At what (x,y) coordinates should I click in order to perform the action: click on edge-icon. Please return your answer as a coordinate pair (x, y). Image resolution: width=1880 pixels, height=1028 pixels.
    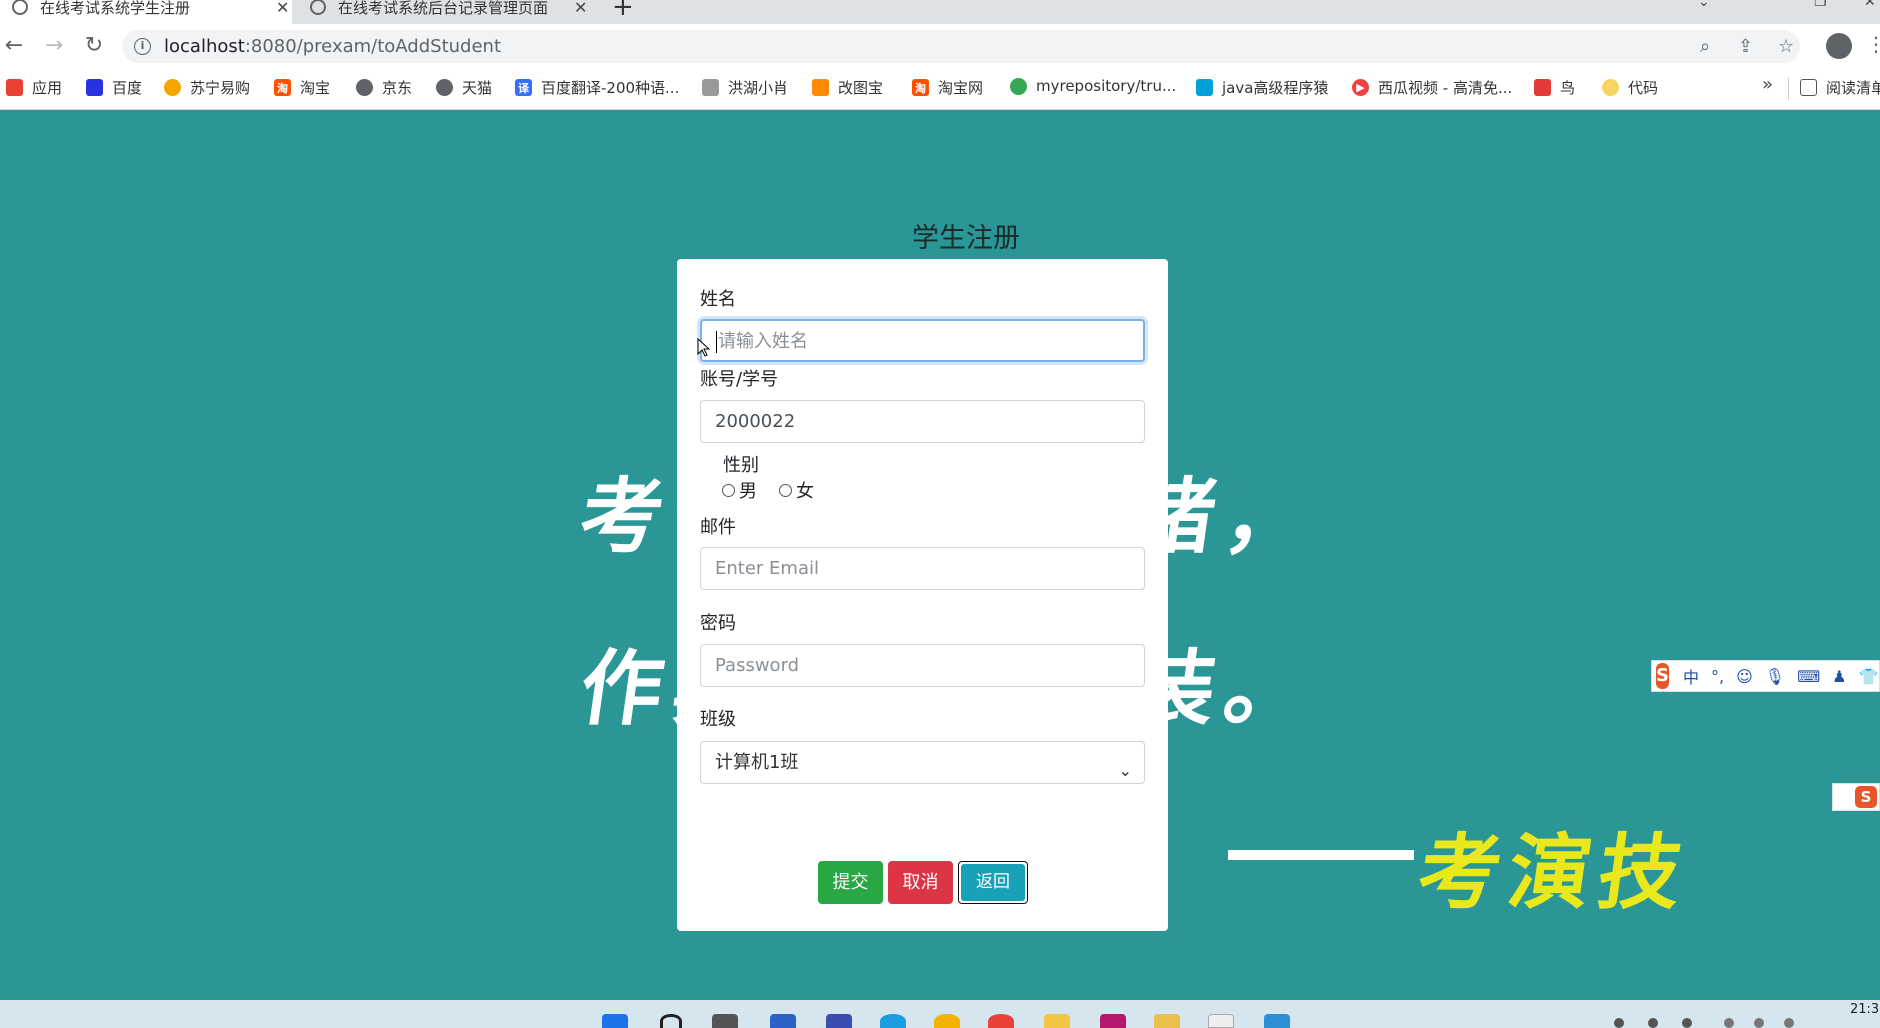
    Looking at the image, I should click on (893, 1021).